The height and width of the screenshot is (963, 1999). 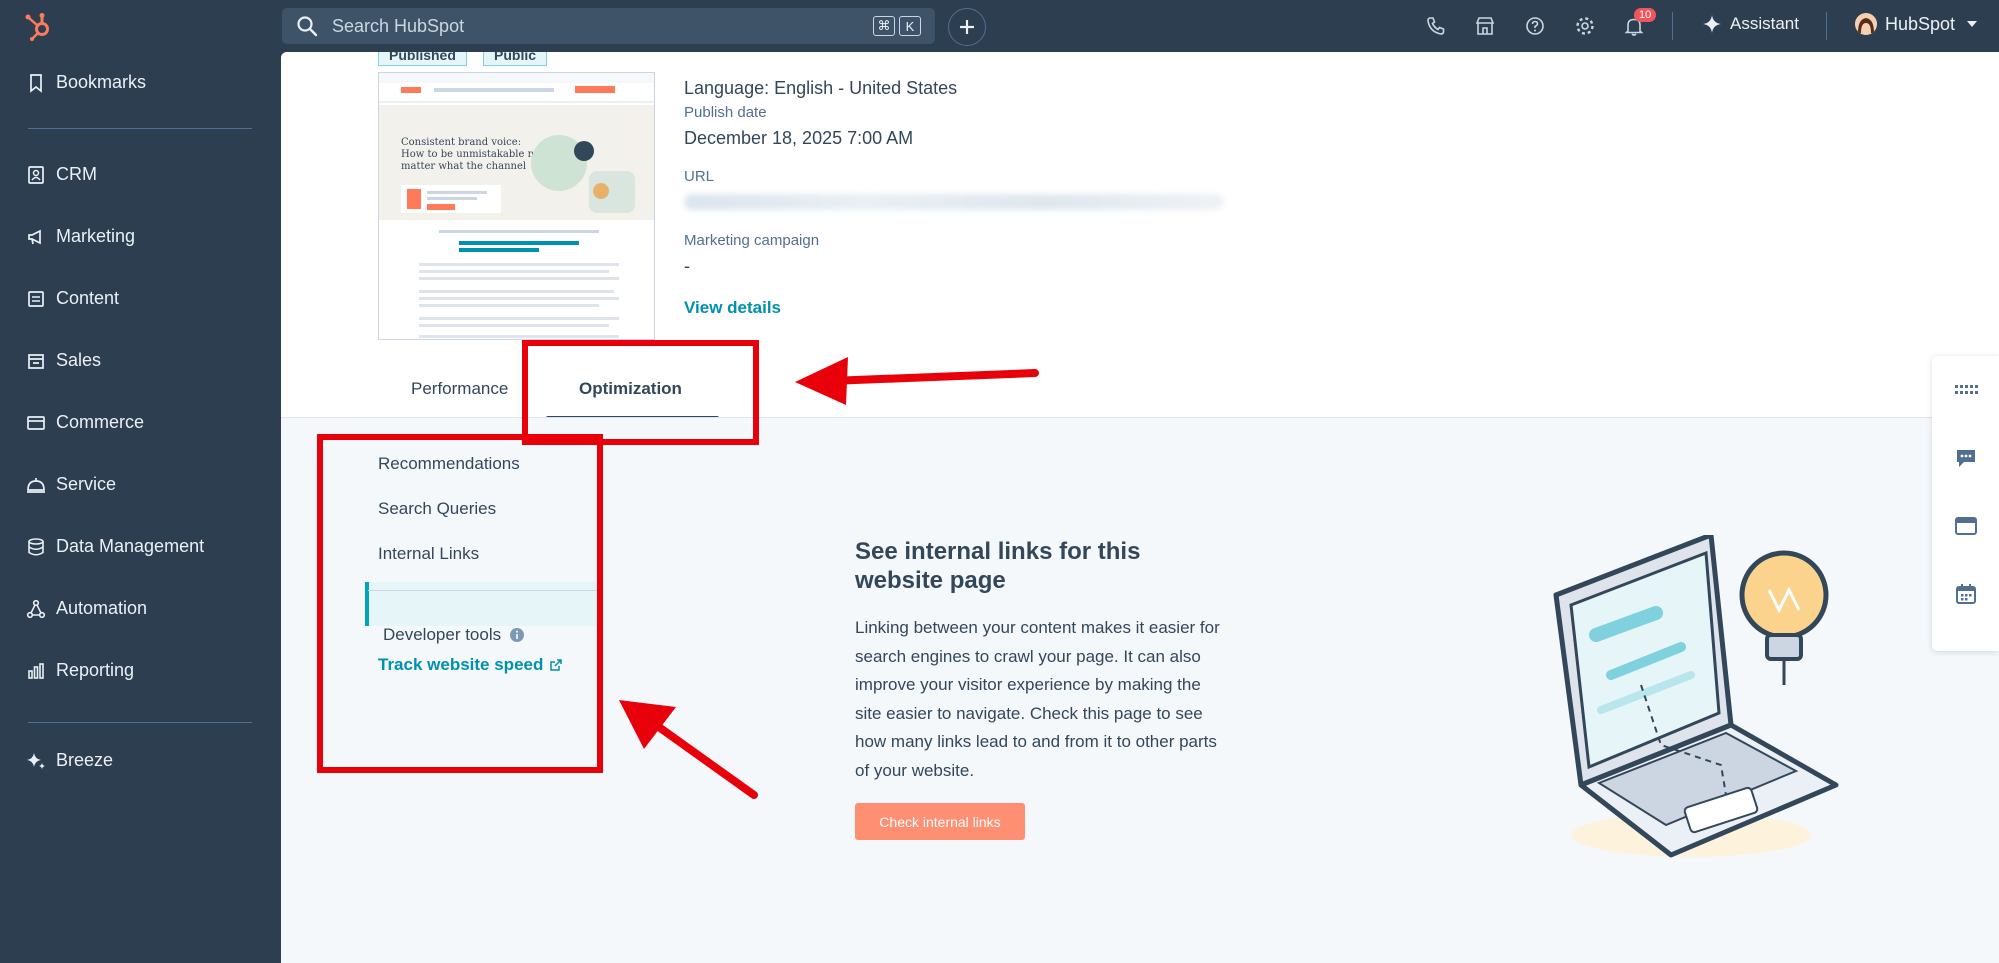 I want to click on chat-icon, so click(x=1966, y=458).